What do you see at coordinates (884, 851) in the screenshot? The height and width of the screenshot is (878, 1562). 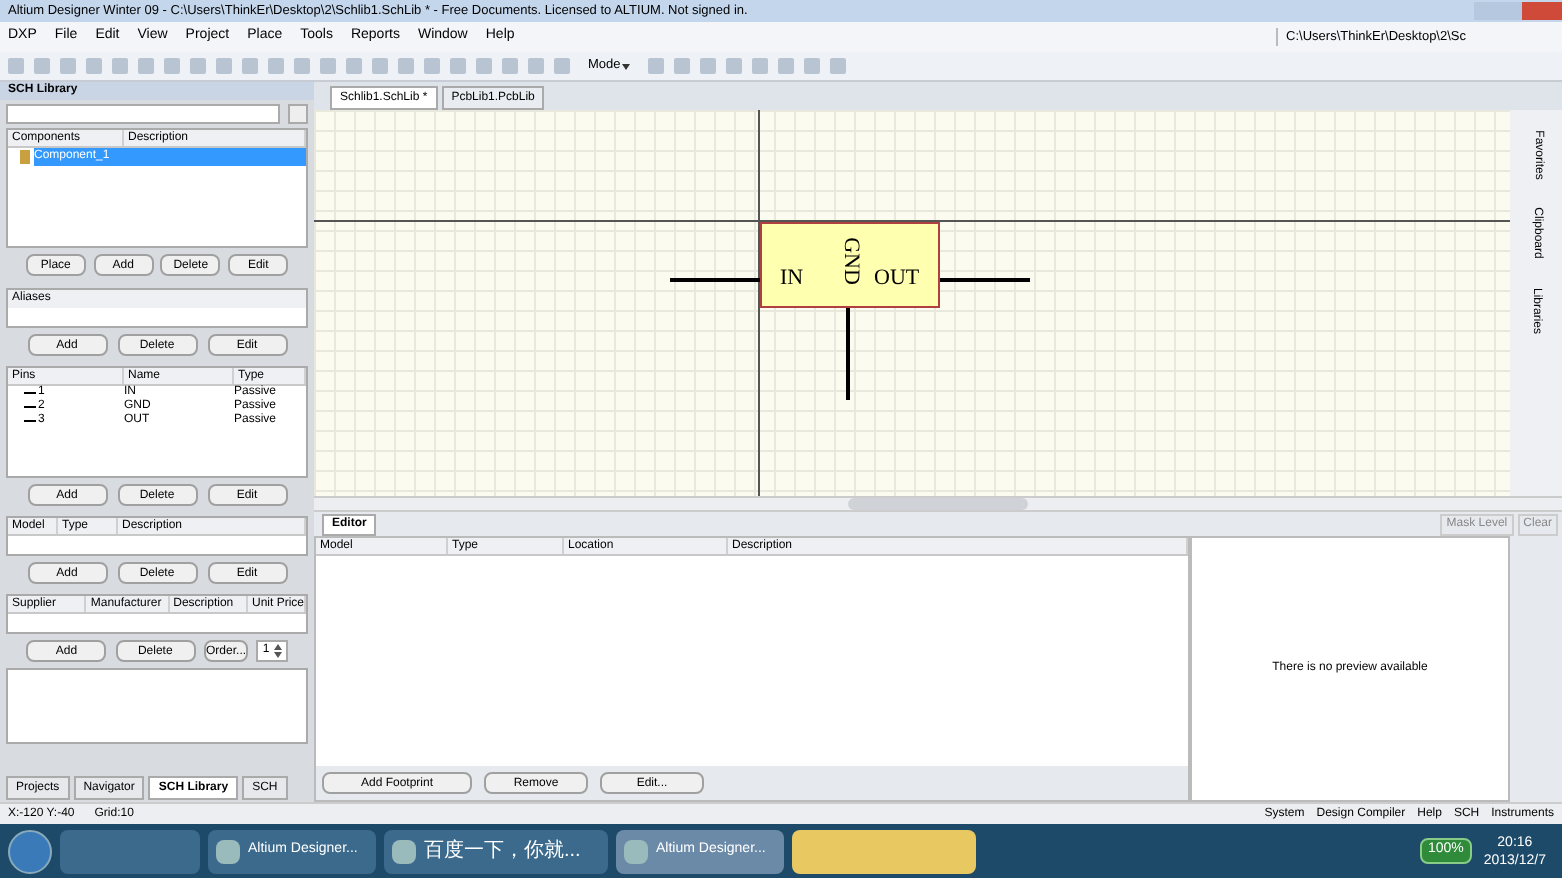 I see `taskbar-photo-item` at bounding box center [884, 851].